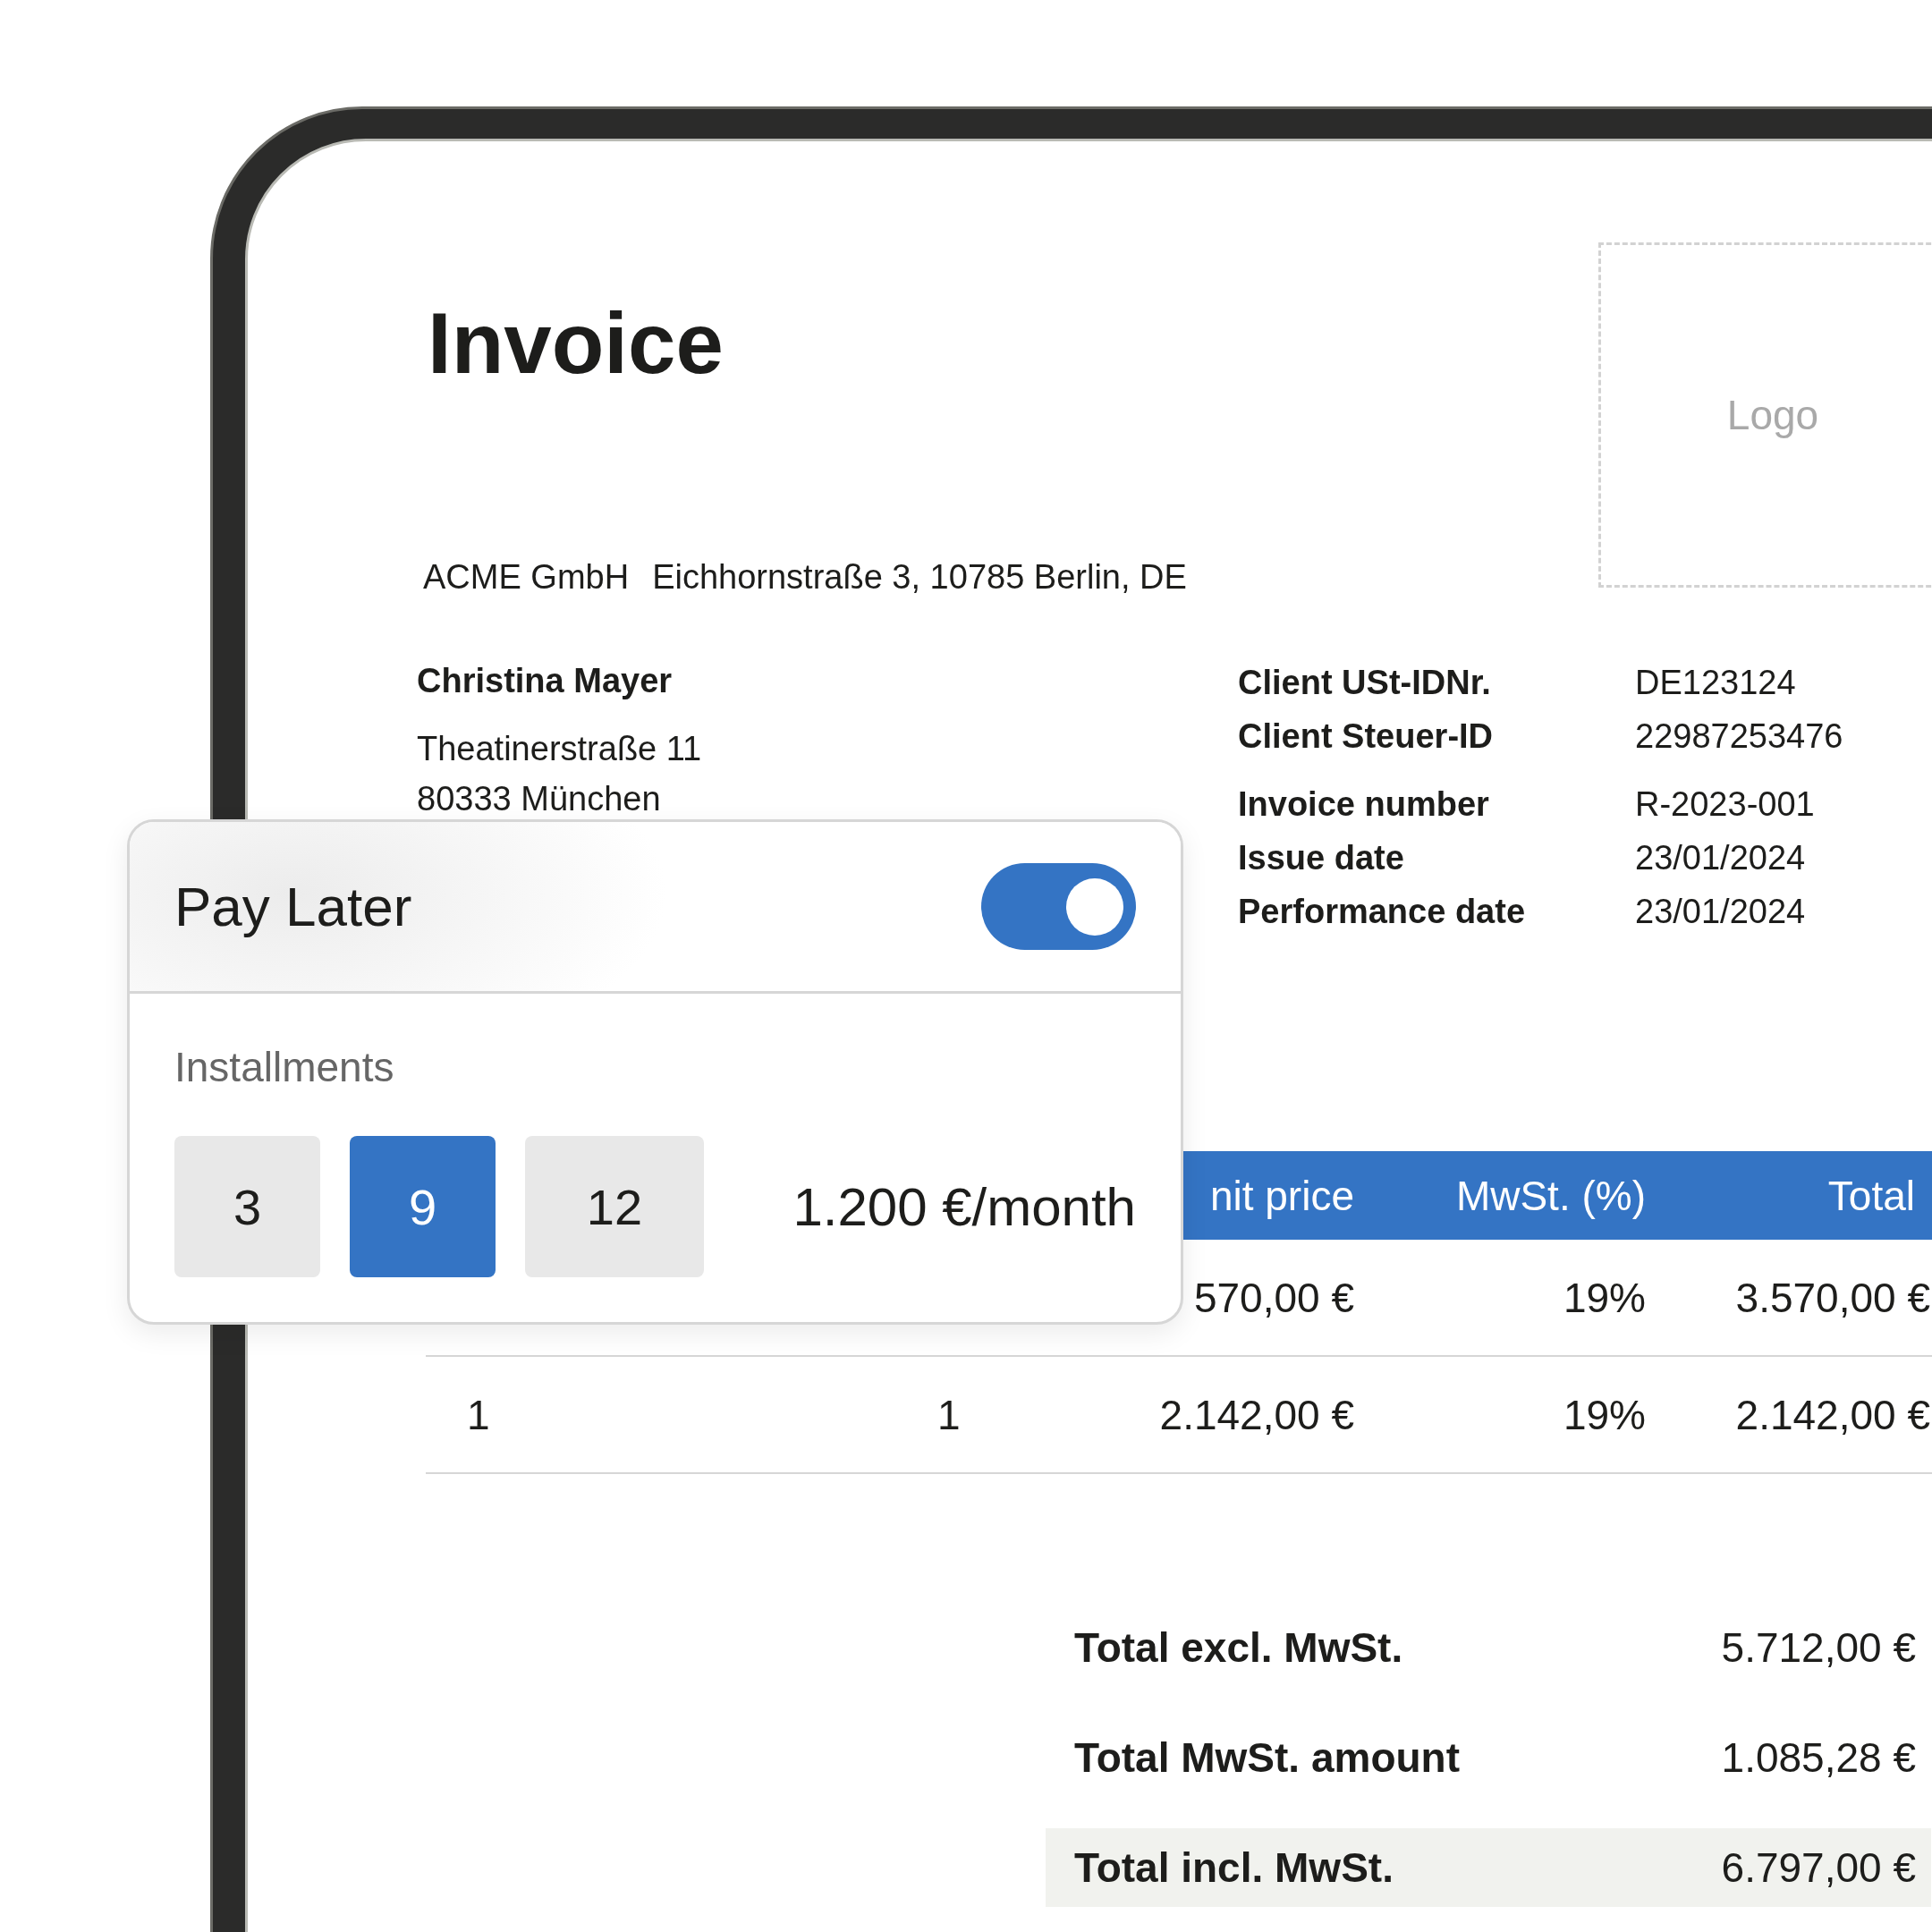 This screenshot has width=1932, height=1932. I want to click on installment-option: 12, so click(614, 1206).